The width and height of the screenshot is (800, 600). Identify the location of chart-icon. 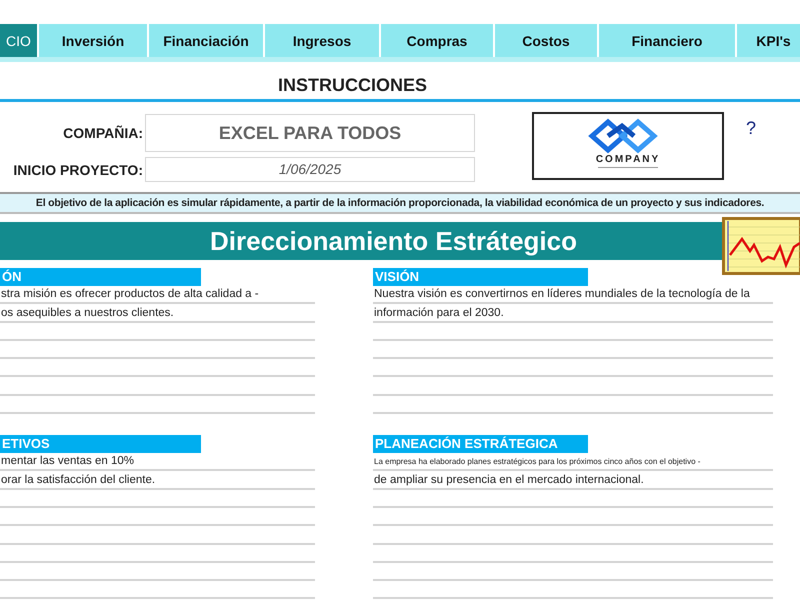
(761, 246).